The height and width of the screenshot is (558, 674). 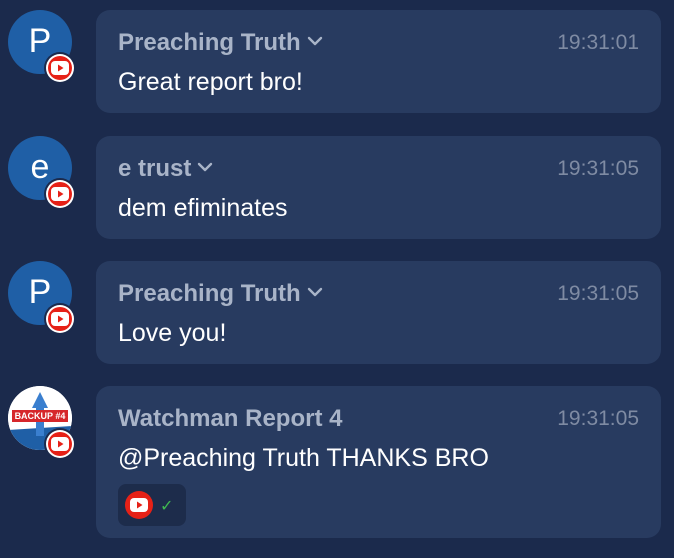 What do you see at coordinates (167, 506) in the screenshot?
I see `check-icon: ✓` at bounding box center [167, 506].